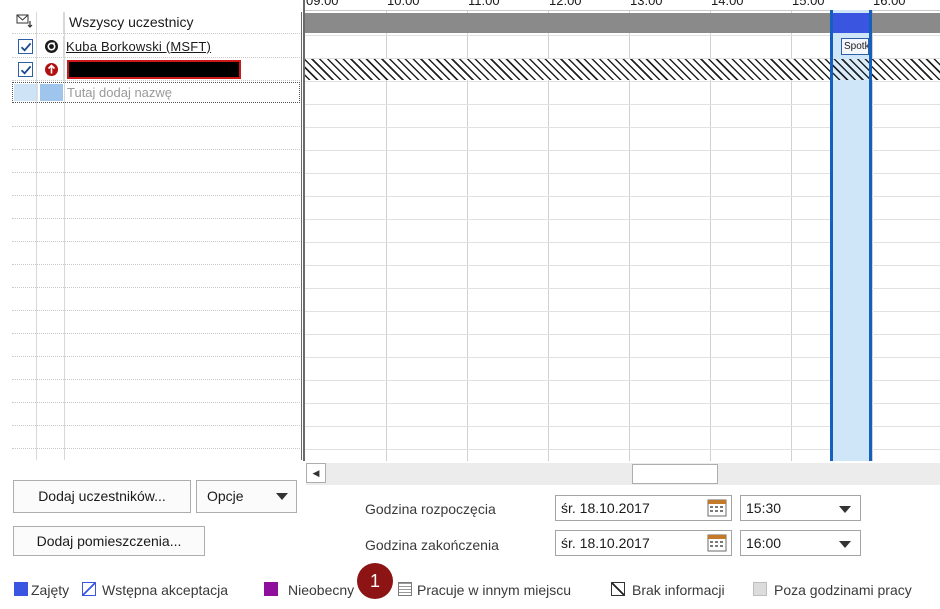 This screenshot has width=940, height=609. What do you see at coordinates (646, 4) in the screenshot?
I see `hour-label: 13:00` at bounding box center [646, 4].